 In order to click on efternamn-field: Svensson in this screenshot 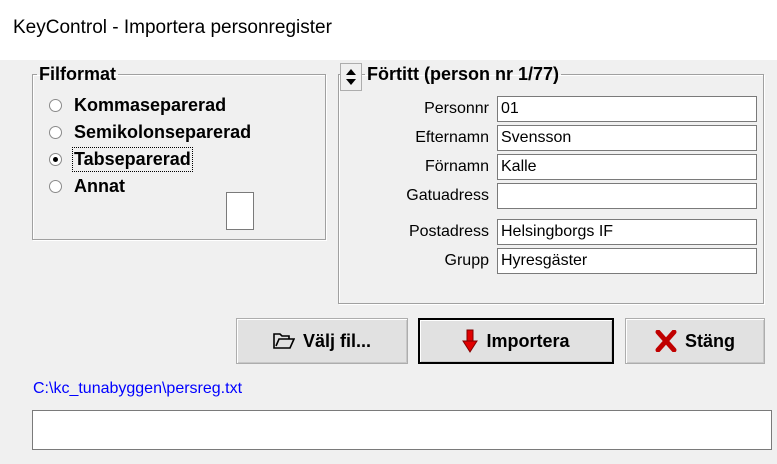, I will do `click(627, 138)`.